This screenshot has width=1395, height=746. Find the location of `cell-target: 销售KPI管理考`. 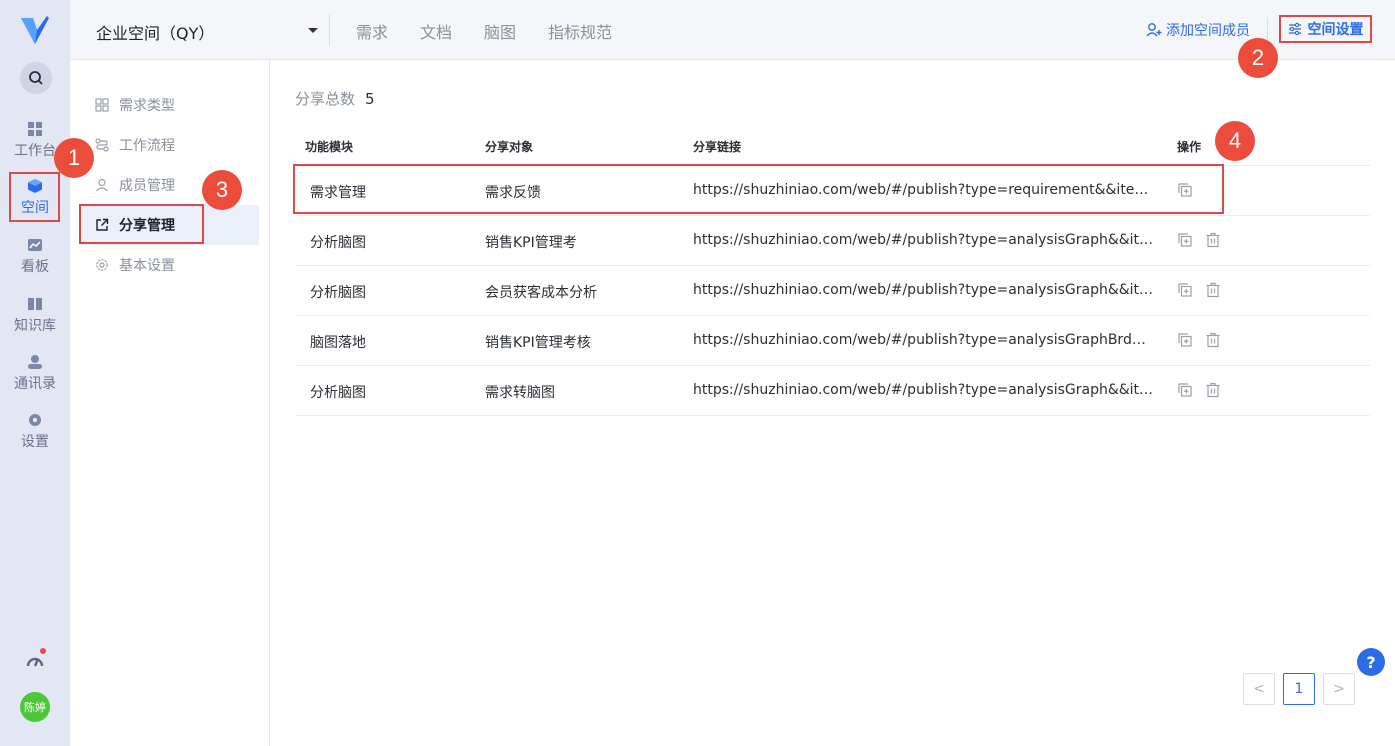

cell-target: 销售KPI管理考 is located at coordinates (531, 243).